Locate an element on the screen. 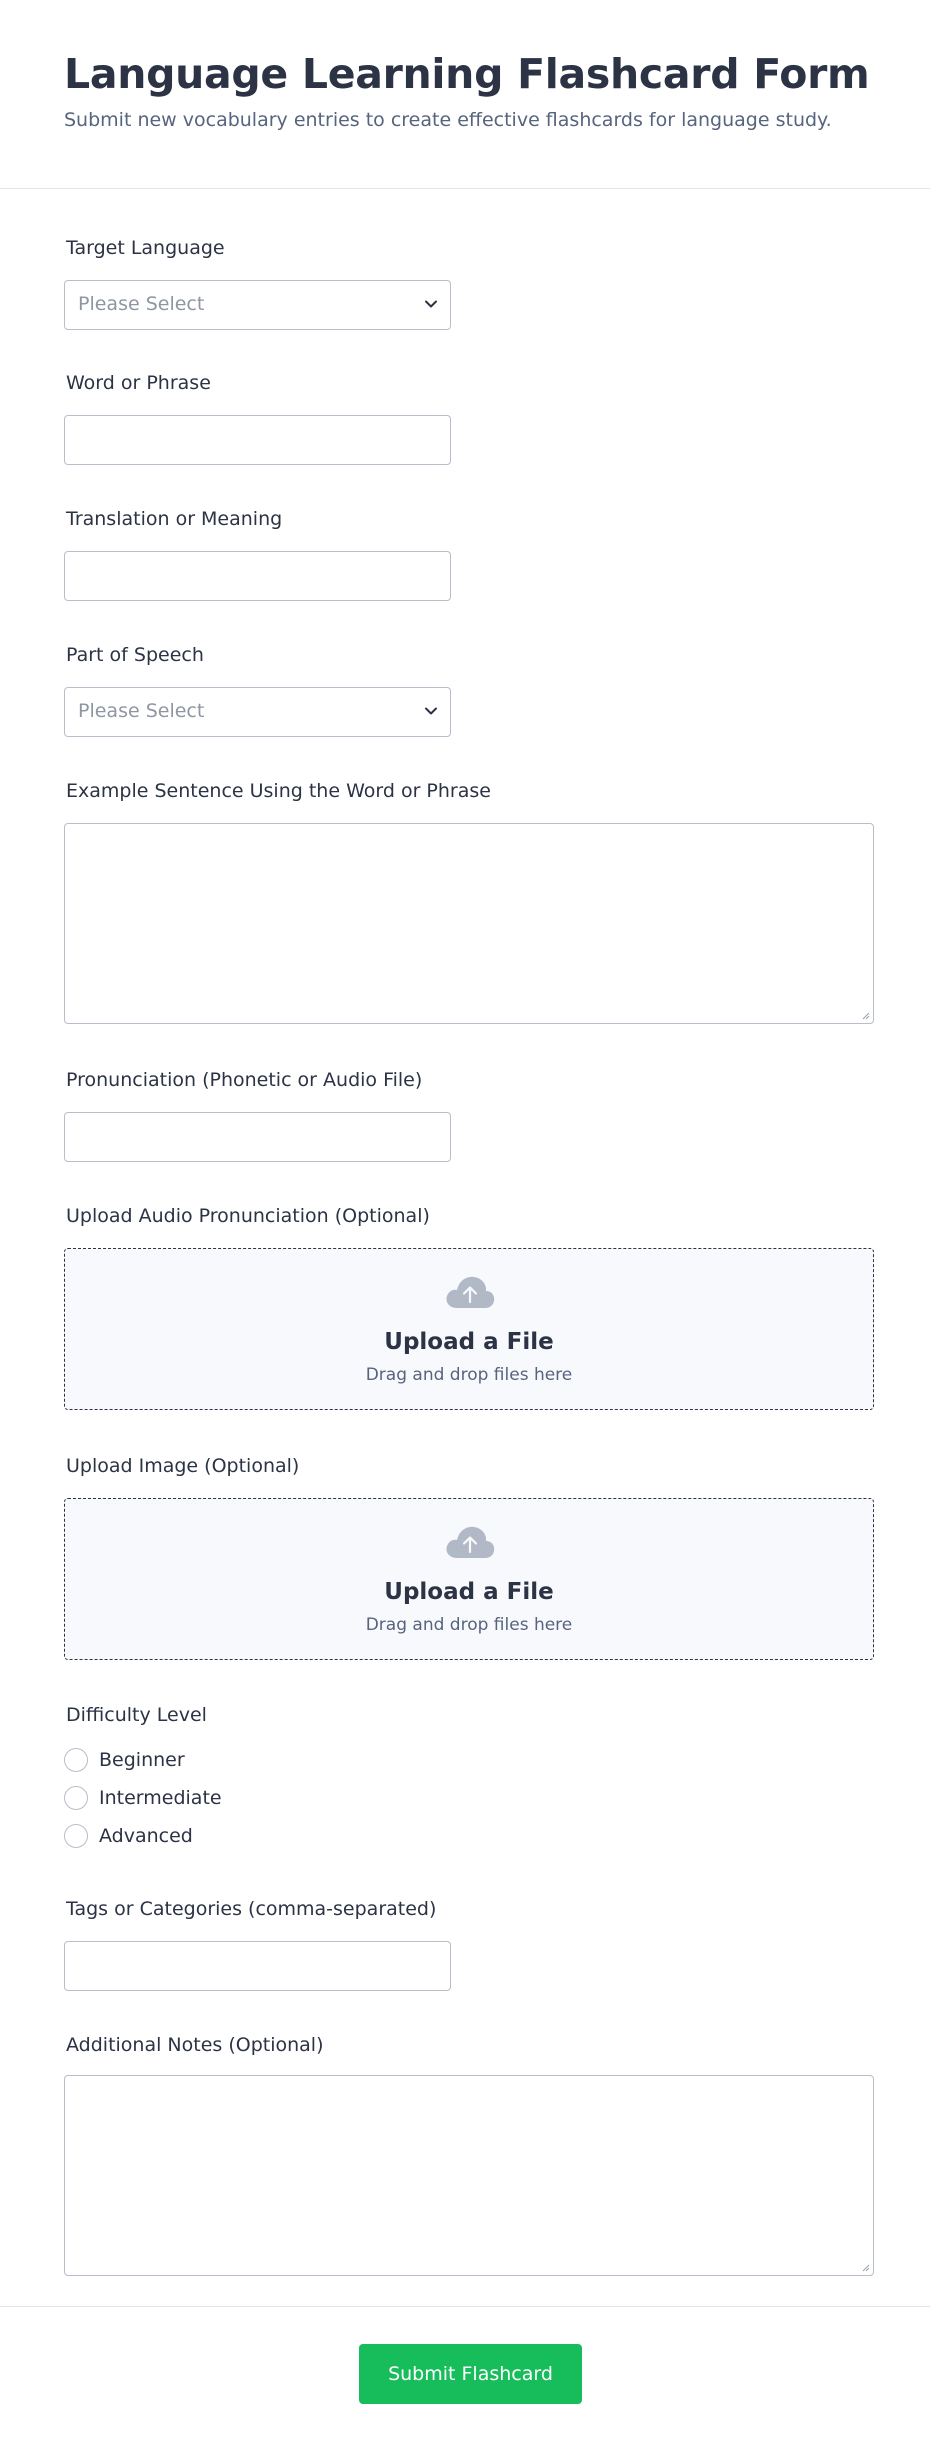 The width and height of the screenshot is (930, 2457). target-language-placeholder: Please Select is located at coordinates (141, 304).